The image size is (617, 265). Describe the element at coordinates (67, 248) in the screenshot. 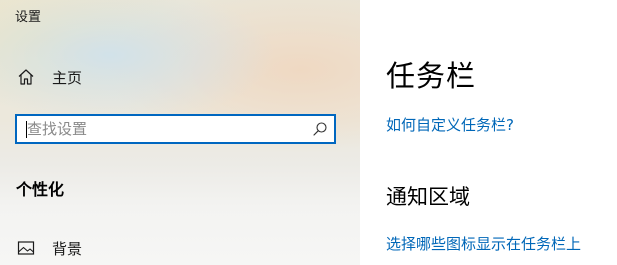

I see `sidebar-item-label: 背景` at that location.